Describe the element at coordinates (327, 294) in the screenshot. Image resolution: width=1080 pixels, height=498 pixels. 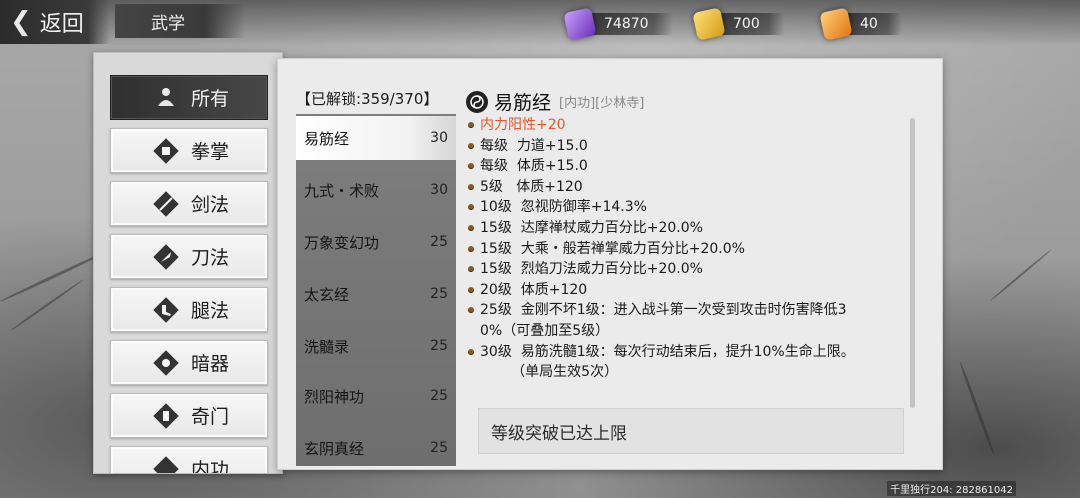
I see `skill-name: 太玄经` at that location.